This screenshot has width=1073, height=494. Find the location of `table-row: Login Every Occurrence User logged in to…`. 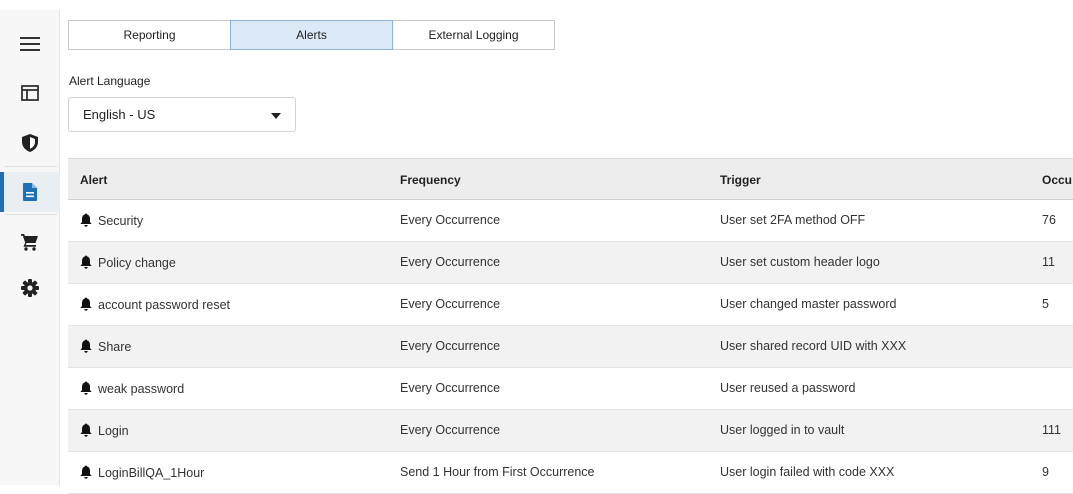

table-row: Login Every Occurrence User logged in to… is located at coordinates (570, 431).